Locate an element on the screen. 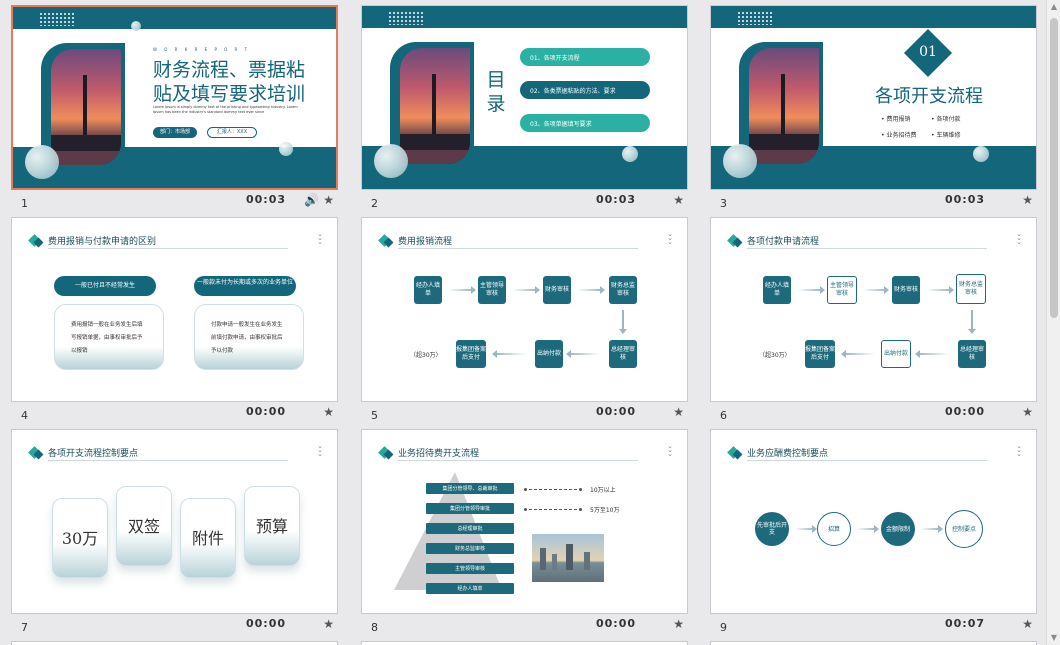  scrollbar-thumb is located at coordinates (1054, 168).